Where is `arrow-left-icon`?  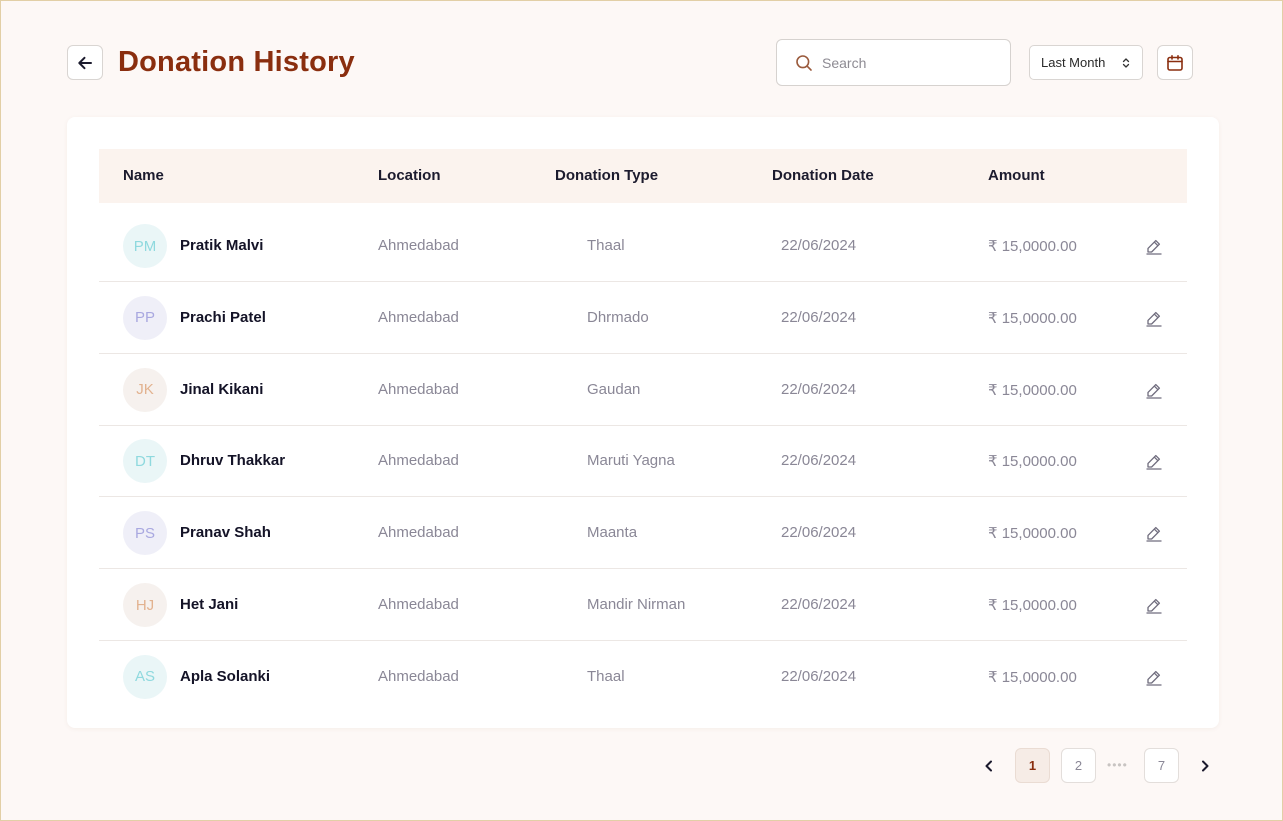
arrow-left-icon is located at coordinates (85, 62).